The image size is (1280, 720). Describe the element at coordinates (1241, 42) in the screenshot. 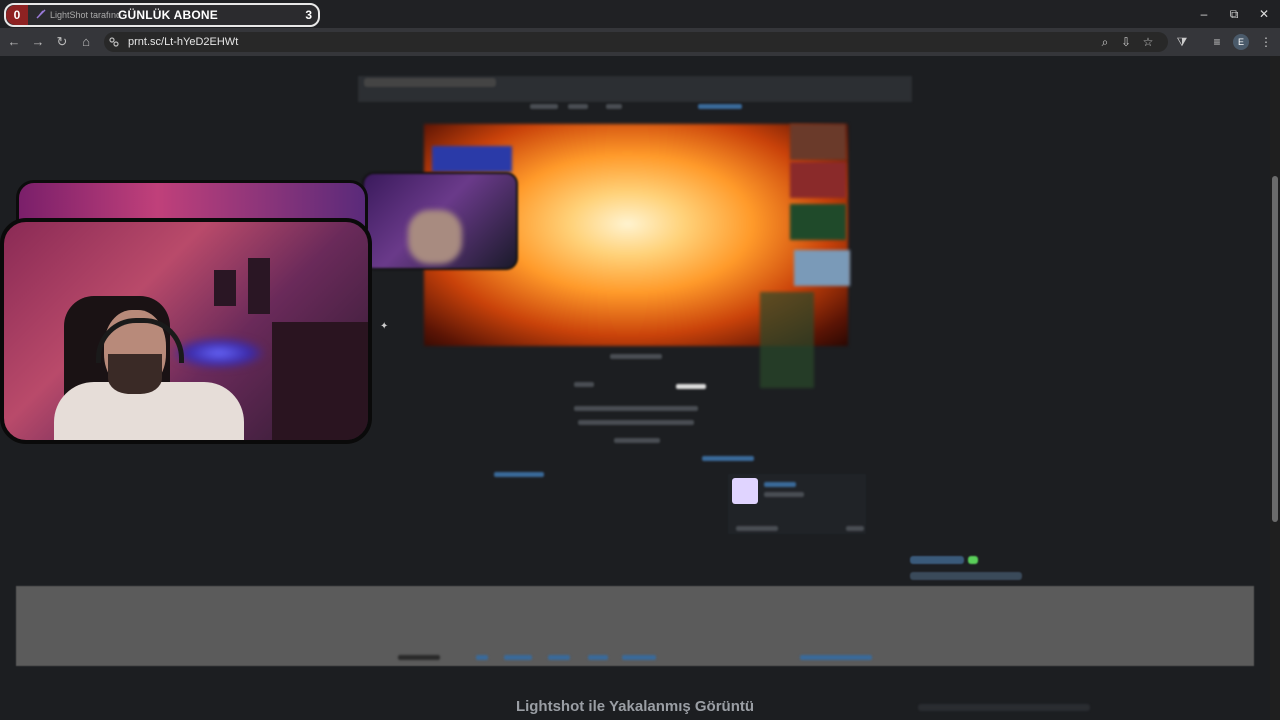

I see `profile-avatar: E` at that location.